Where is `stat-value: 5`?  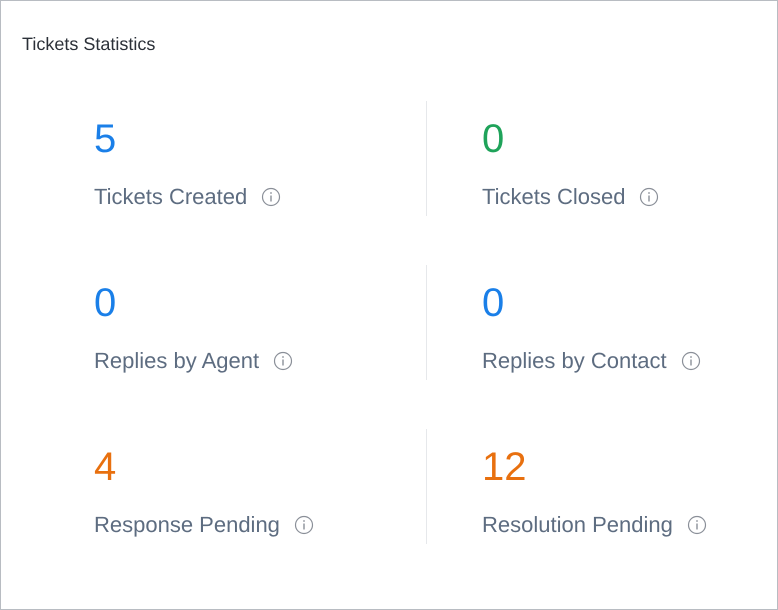
stat-value: 5 is located at coordinates (106, 139).